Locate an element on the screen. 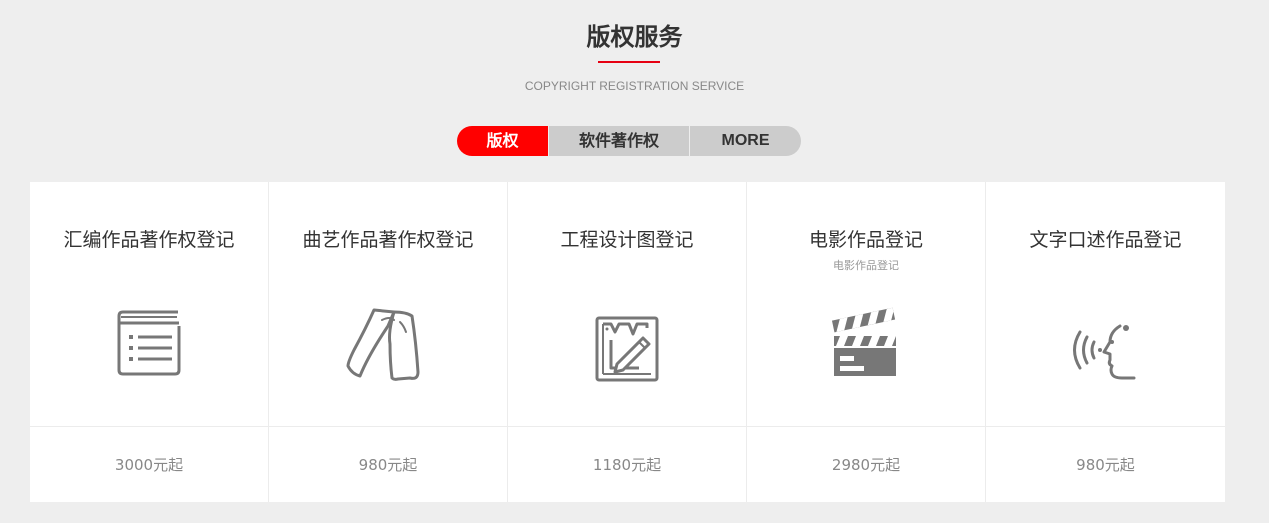 The image size is (1269, 523). title-underline is located at coordinates (629, 62).